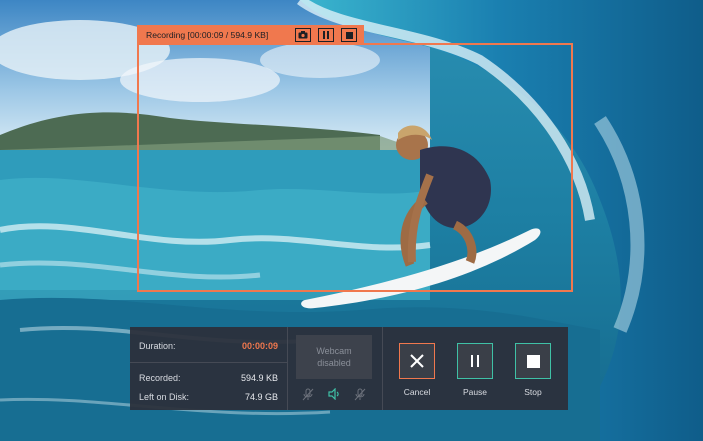 This screenshot has width=703, height=441. What do you see at coordinates (334, 363) in the screenshot?
I see `webcam-status-line2: disabled` at bounding box center [334, 363].